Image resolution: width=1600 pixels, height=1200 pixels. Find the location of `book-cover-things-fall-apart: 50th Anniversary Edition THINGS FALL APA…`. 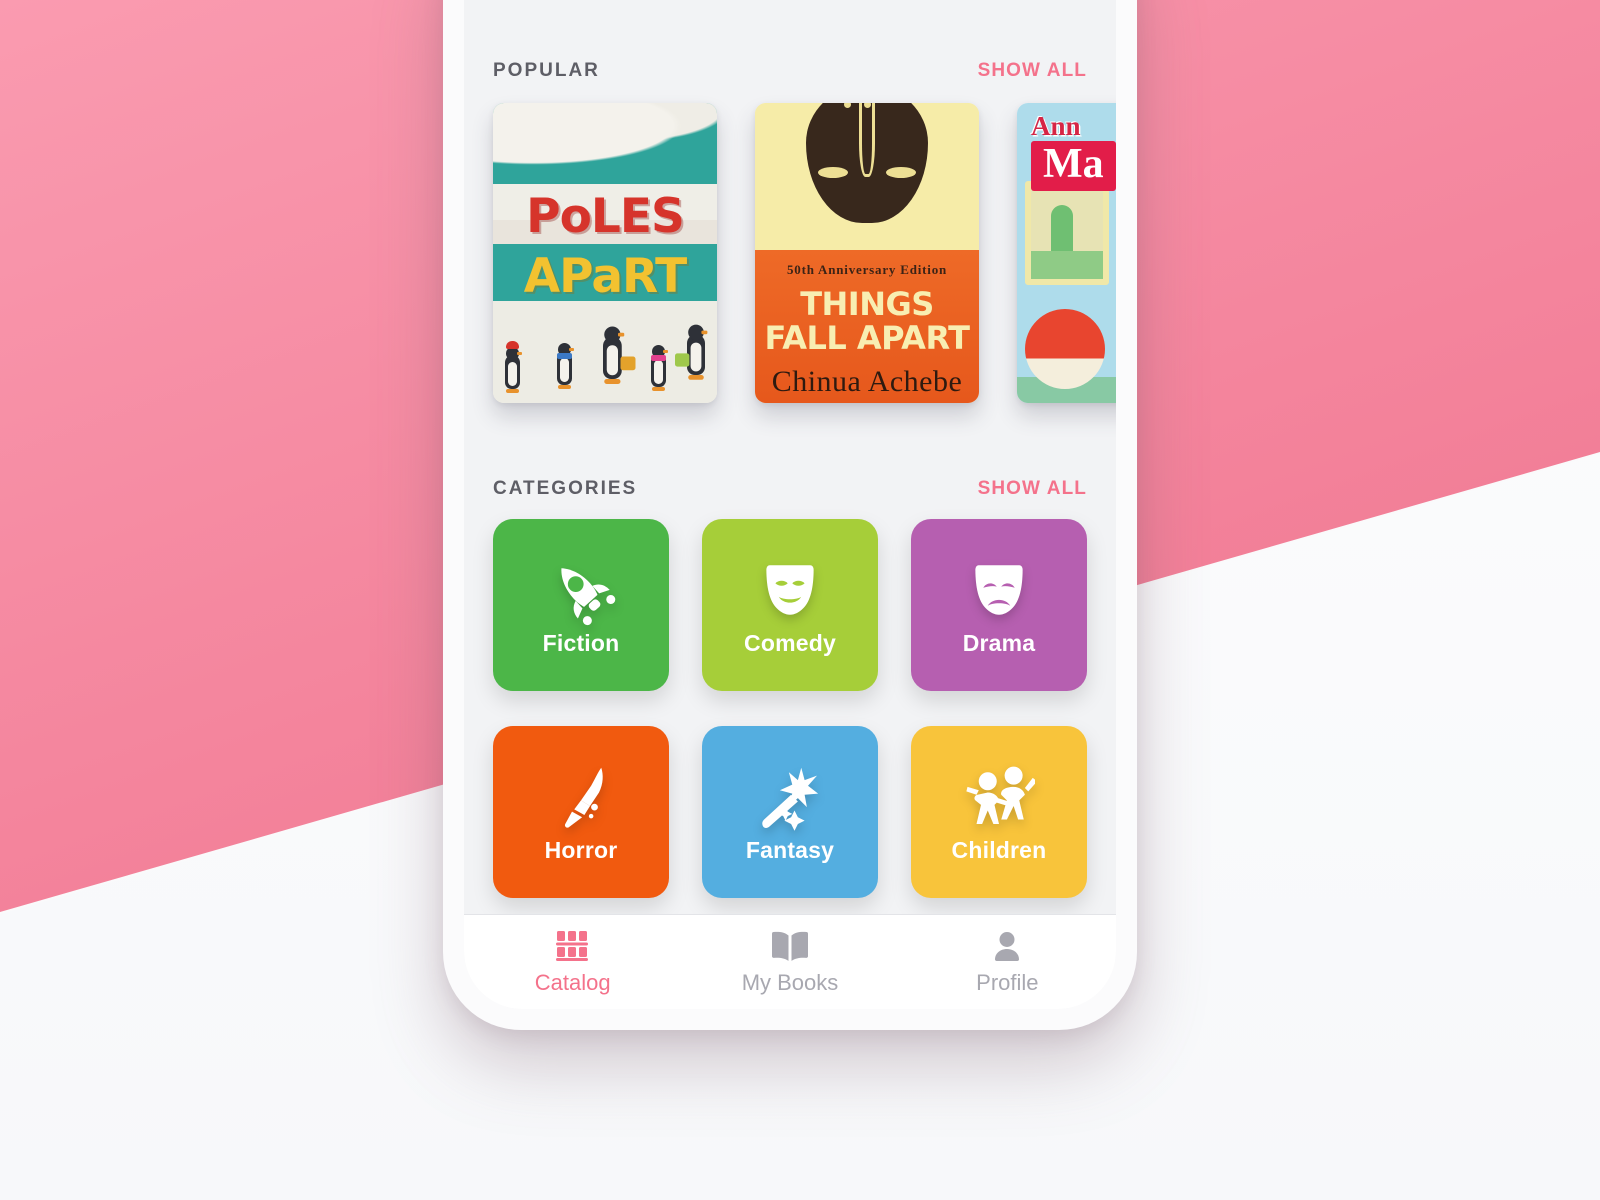

book-cover-things-fall-apart: 50th Anniversary Edition THINGS FALL APA… is located at coordinates (867, 253).